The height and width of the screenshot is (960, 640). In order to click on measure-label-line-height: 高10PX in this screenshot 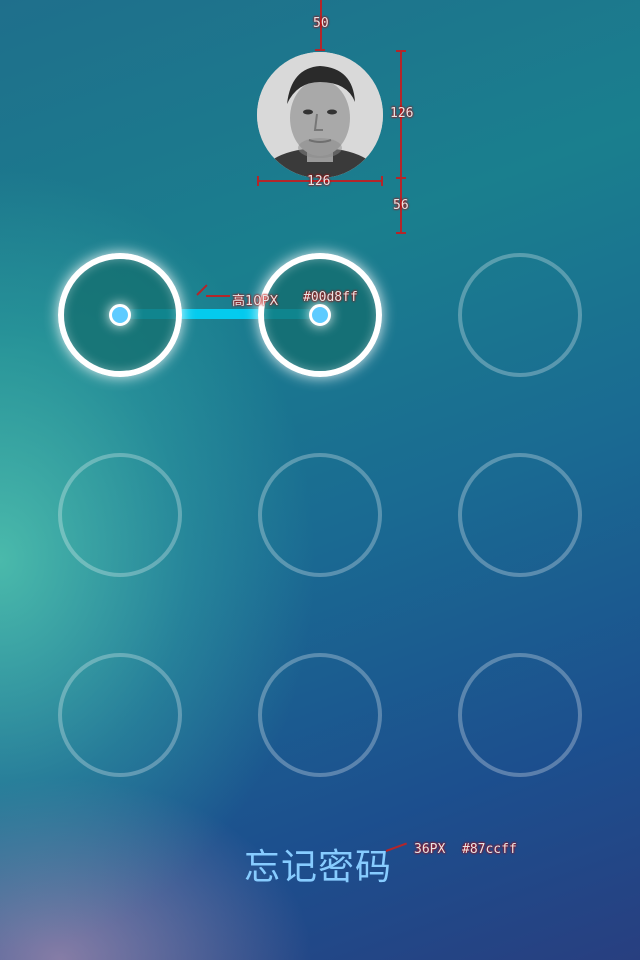, I will do `click(255, 301)`.